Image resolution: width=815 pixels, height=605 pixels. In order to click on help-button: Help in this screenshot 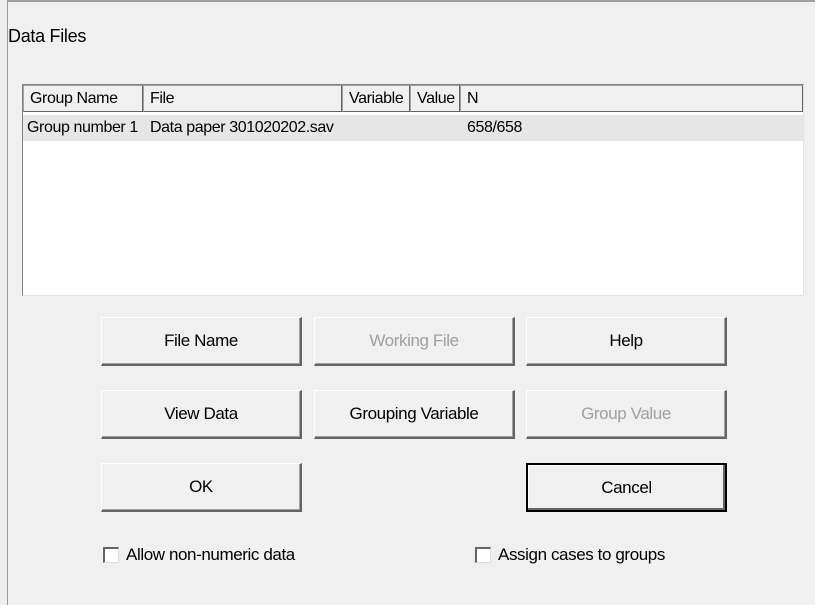, I will do `click(626, 341)`.